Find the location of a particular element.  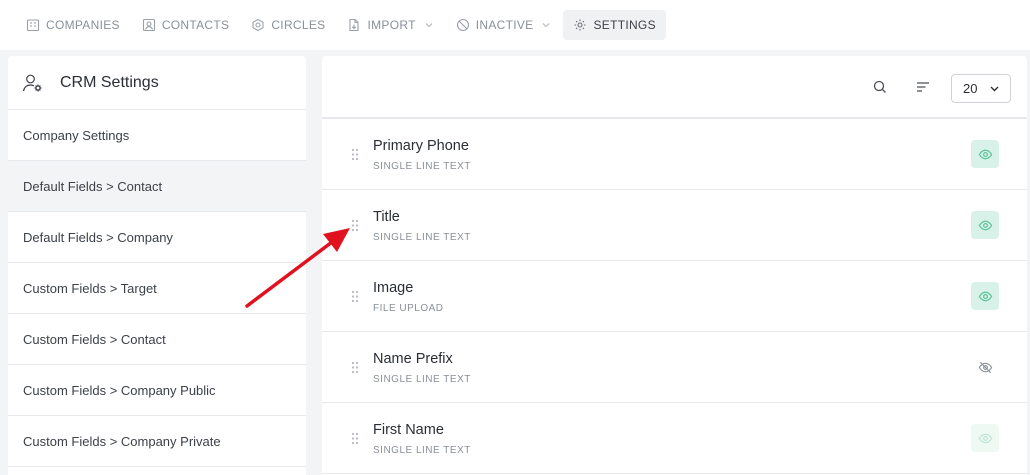

sidebar-title: CRM Settings is located at coordinates (109, 82).